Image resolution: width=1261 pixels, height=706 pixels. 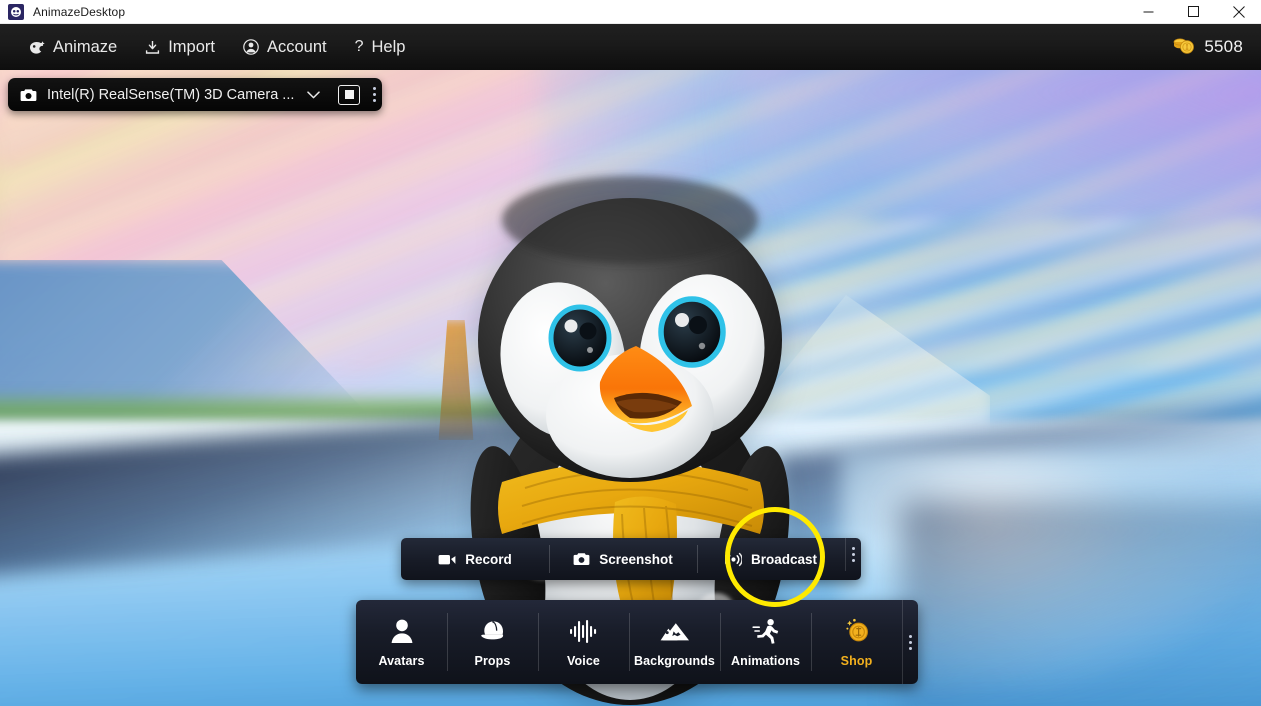 What do you see at coordinates (152, 47) in the screenshot?
I see `import-icon` at bounding box center [152, 47].